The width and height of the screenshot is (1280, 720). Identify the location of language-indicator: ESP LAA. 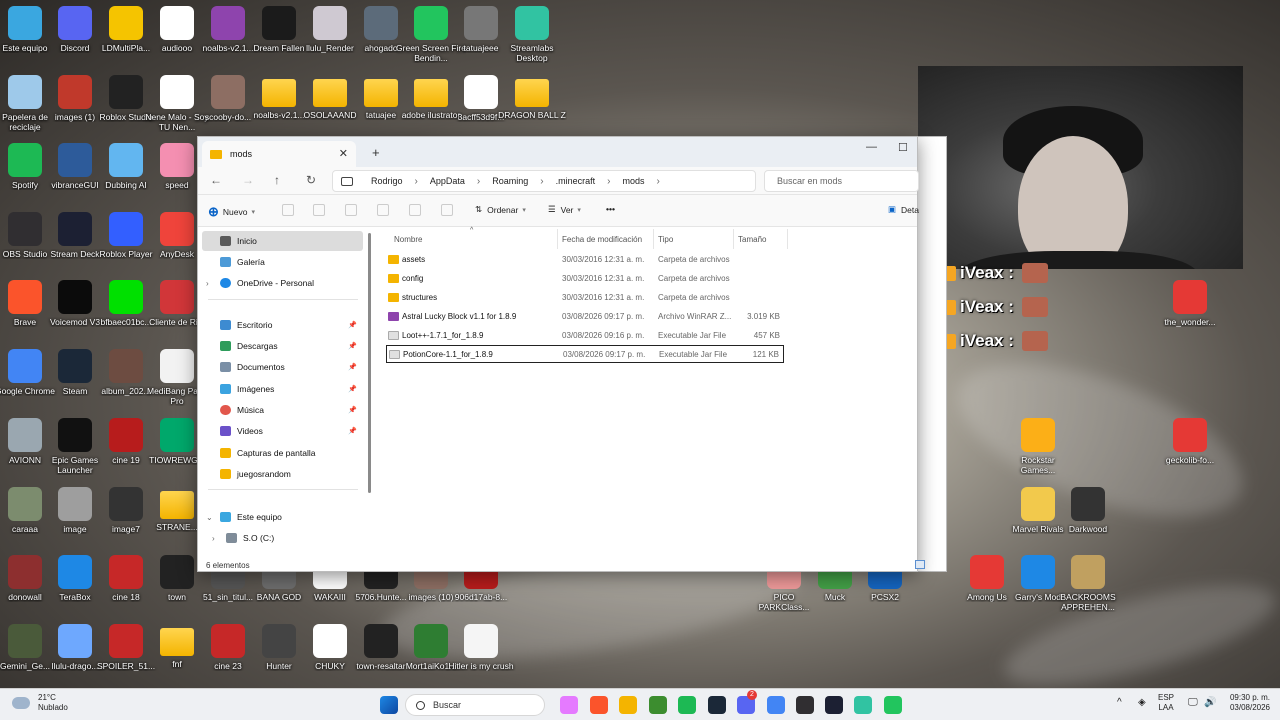
(1166, 703).